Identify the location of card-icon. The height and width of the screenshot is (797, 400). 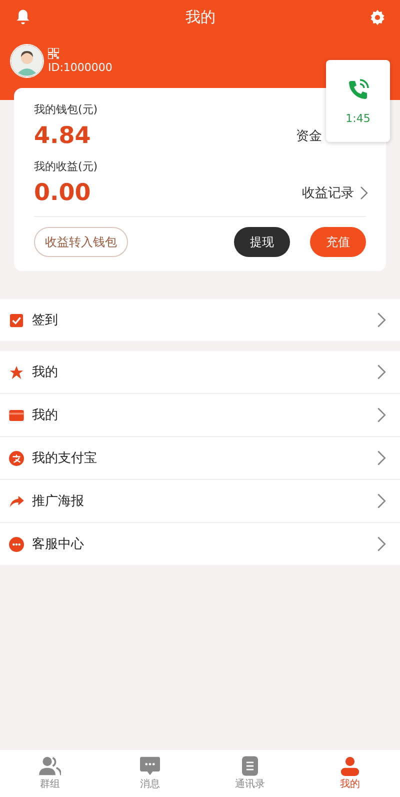
(16, 415).